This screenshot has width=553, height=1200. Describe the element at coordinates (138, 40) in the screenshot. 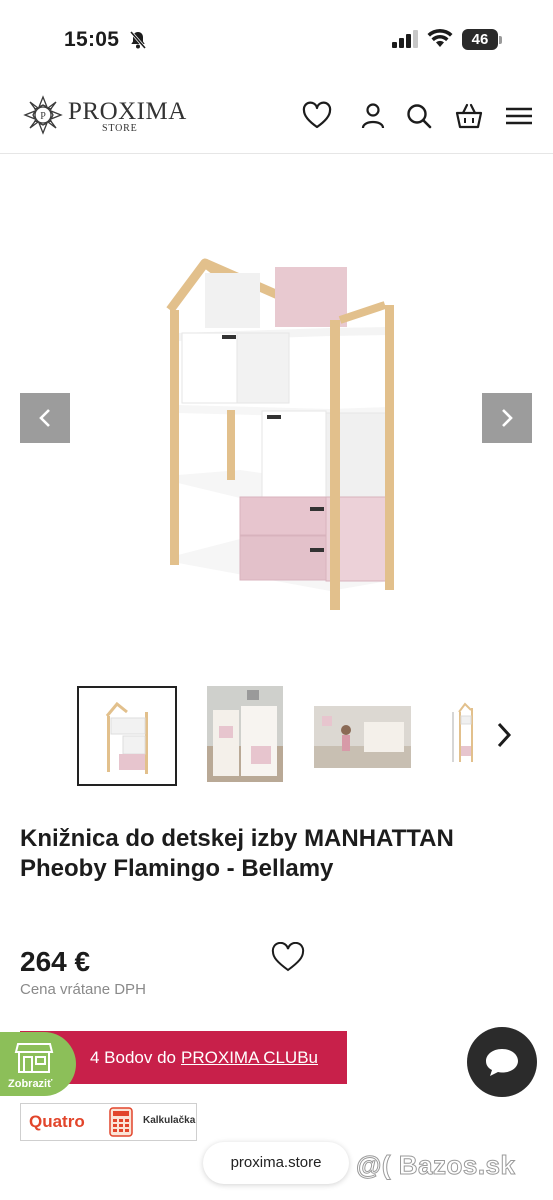

I see `bell-slash-icon` at that location.